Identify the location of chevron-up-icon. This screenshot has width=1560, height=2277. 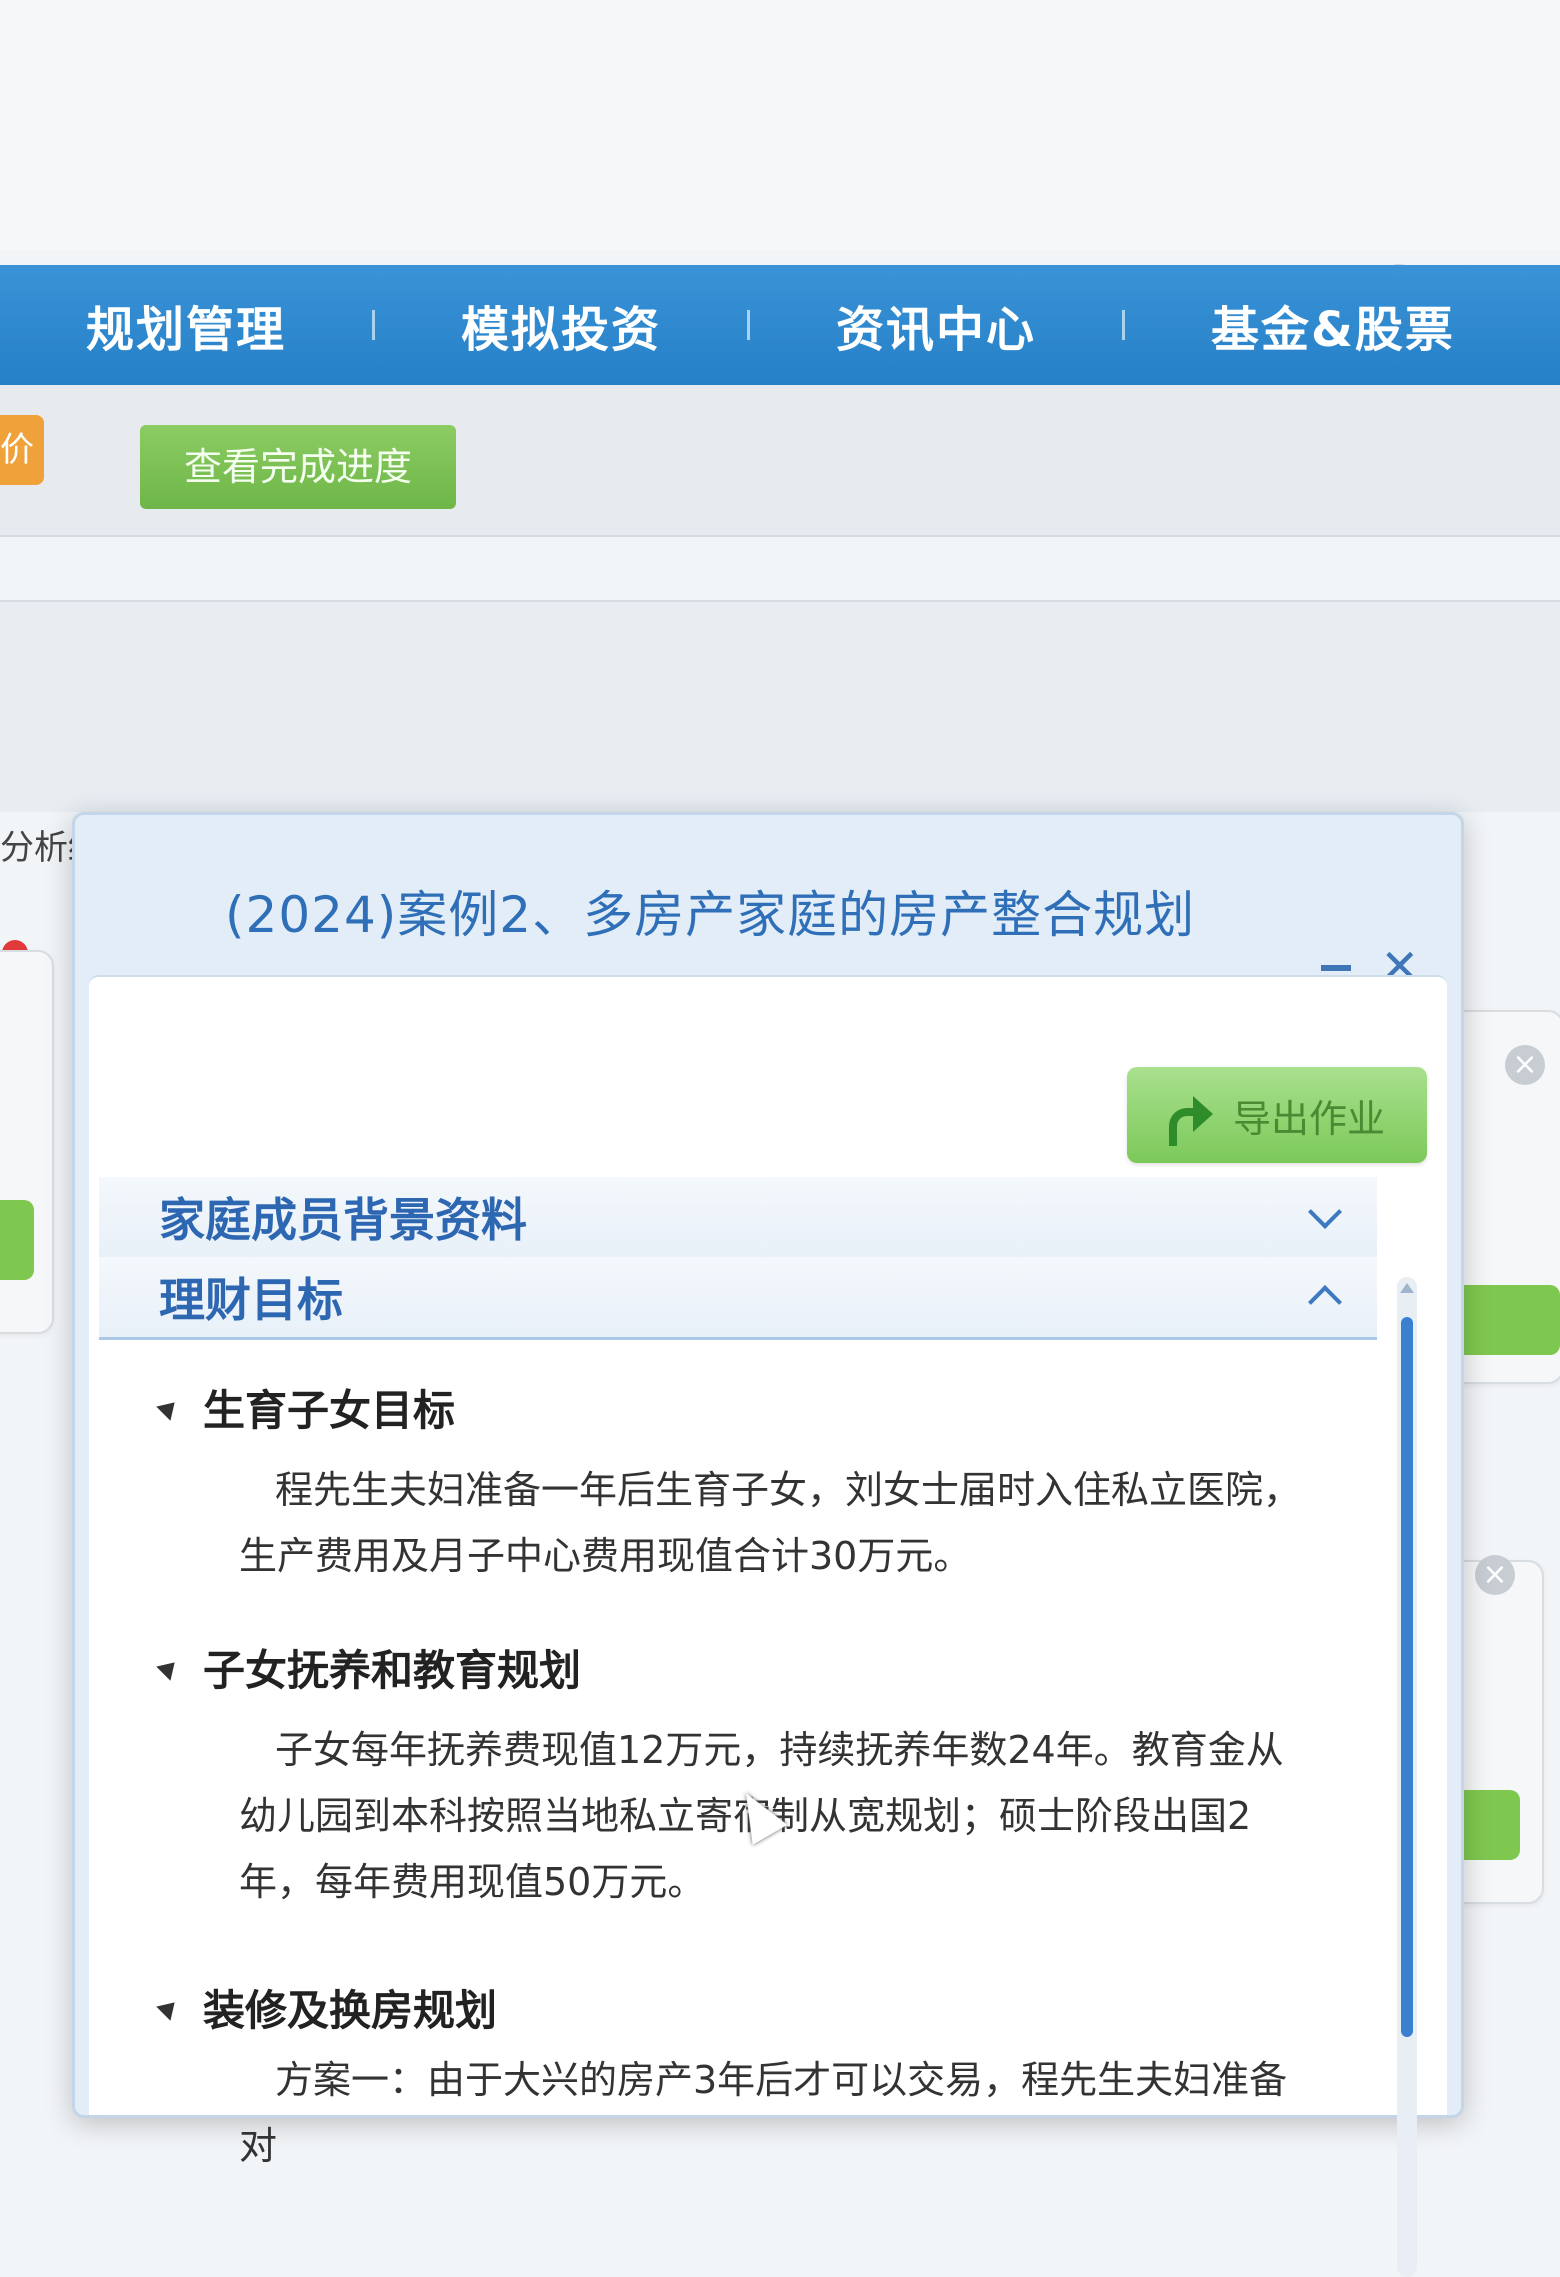
(1325, 1302).